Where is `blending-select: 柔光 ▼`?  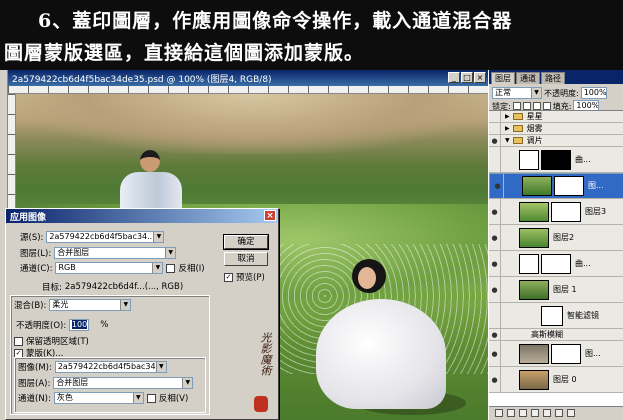
blending-select: 柔光 ▼ is located at coordinates (90, 305).